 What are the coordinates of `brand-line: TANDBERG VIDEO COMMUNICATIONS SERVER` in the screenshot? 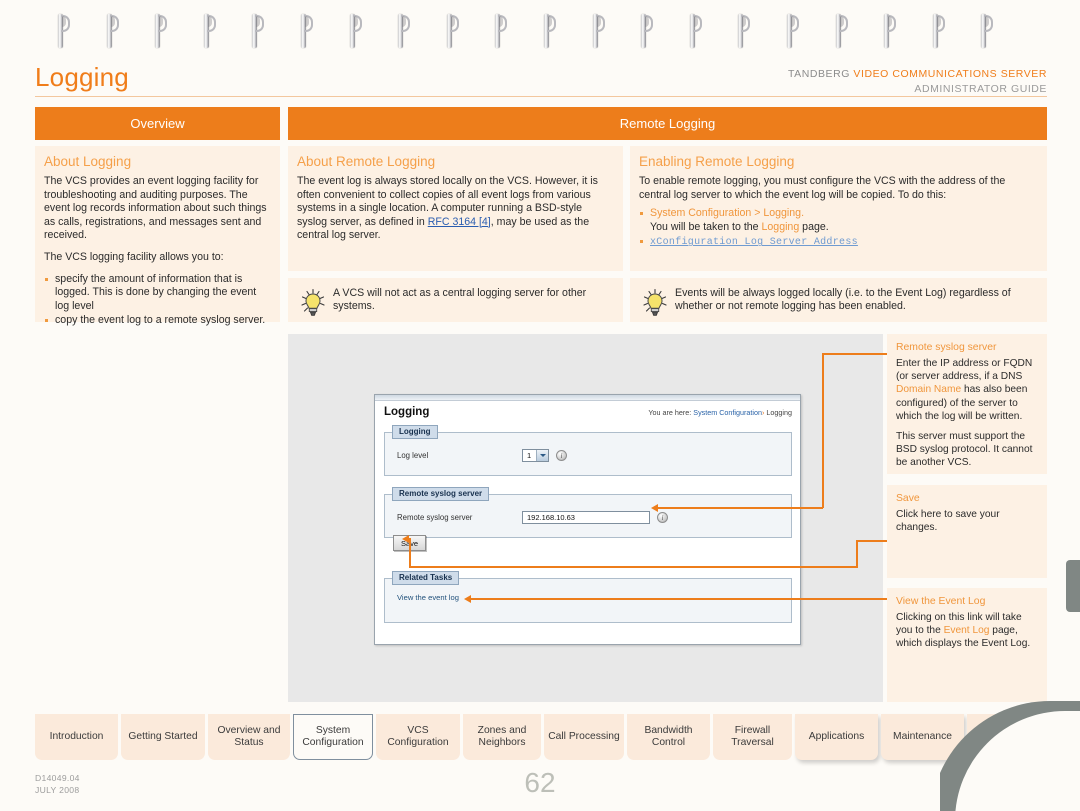 It's located at (917, 74).